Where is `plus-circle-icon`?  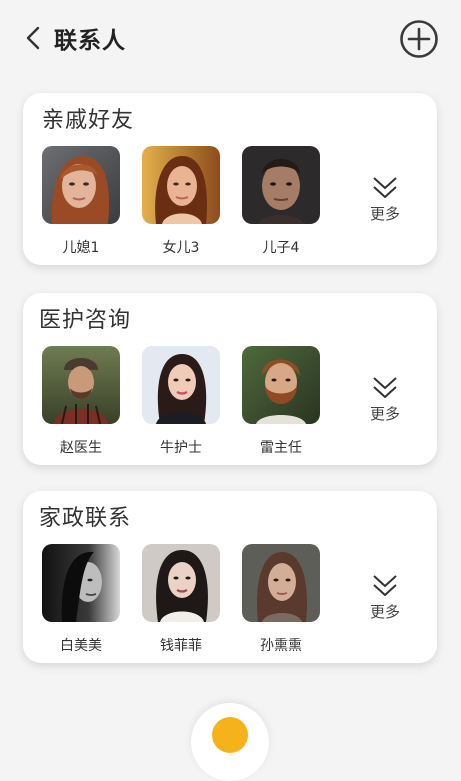 plus-circle-icon is located at coordinates (419, 39).